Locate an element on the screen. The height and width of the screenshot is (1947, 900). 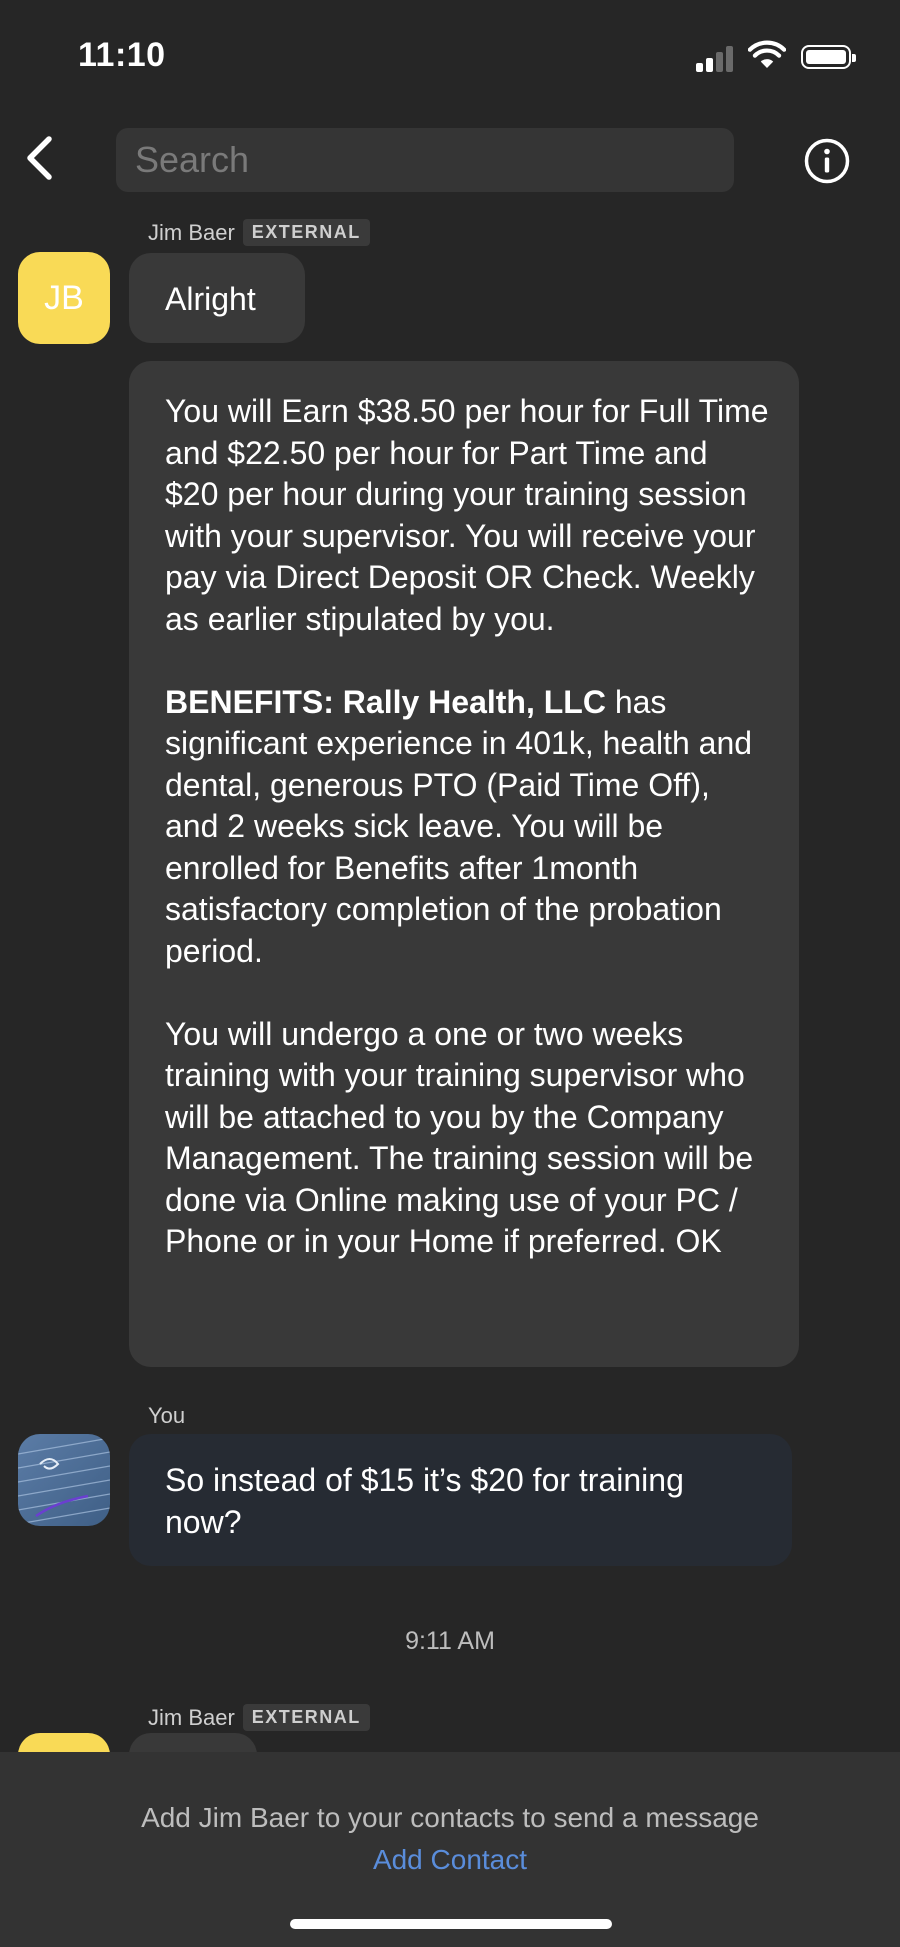
message-text: Alright is located at coordinates (210, 299).